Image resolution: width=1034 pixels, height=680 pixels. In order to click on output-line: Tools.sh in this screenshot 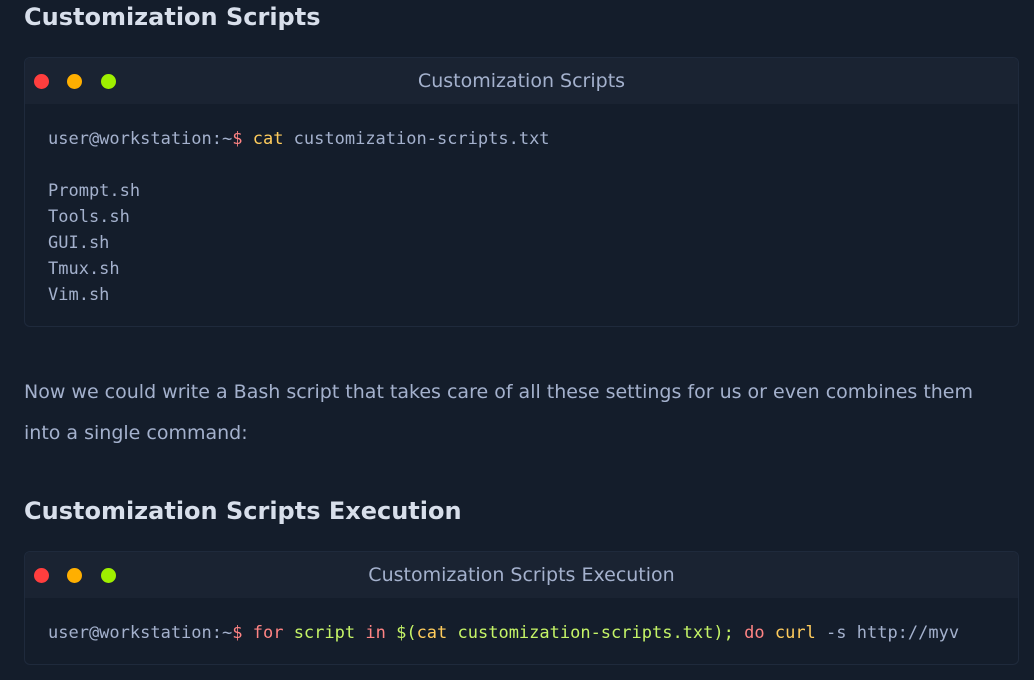, I will do `click(89, 217)`.